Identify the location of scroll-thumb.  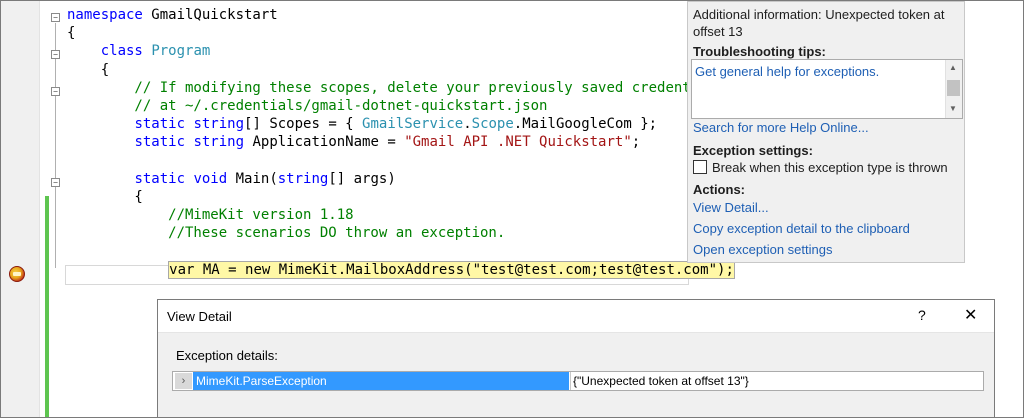
(953, 88).